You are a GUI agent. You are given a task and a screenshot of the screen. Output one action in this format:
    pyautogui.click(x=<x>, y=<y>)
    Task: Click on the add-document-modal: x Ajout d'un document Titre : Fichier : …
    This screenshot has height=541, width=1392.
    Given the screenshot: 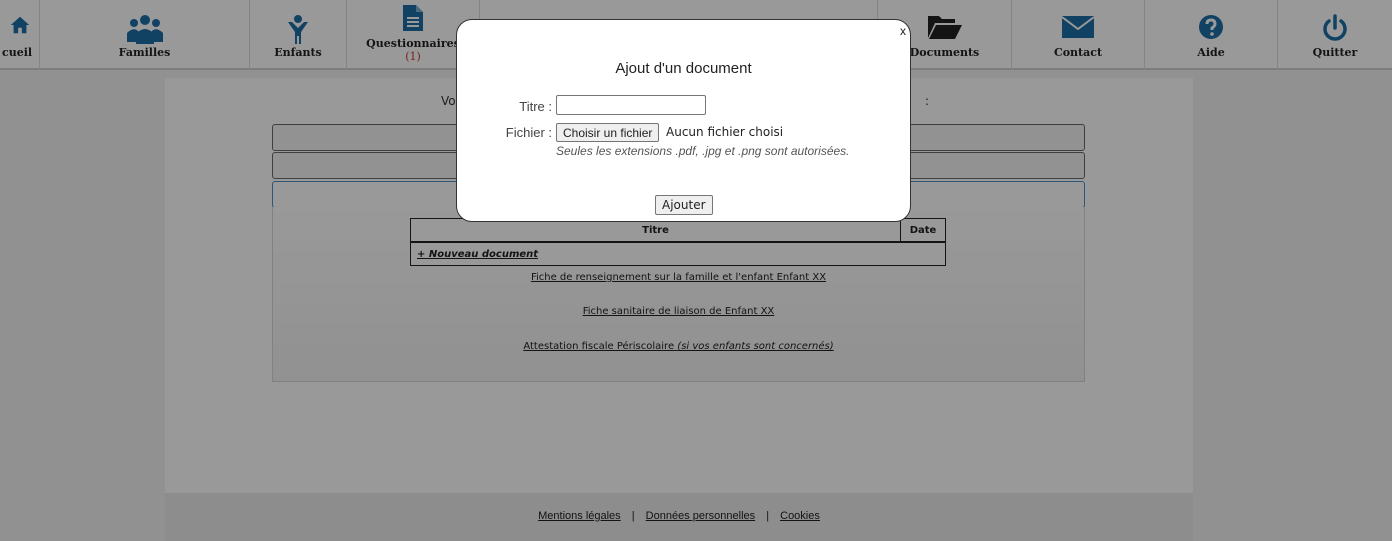 What is the action you would take?
    pyautogui.click(x=683, y=120)
    